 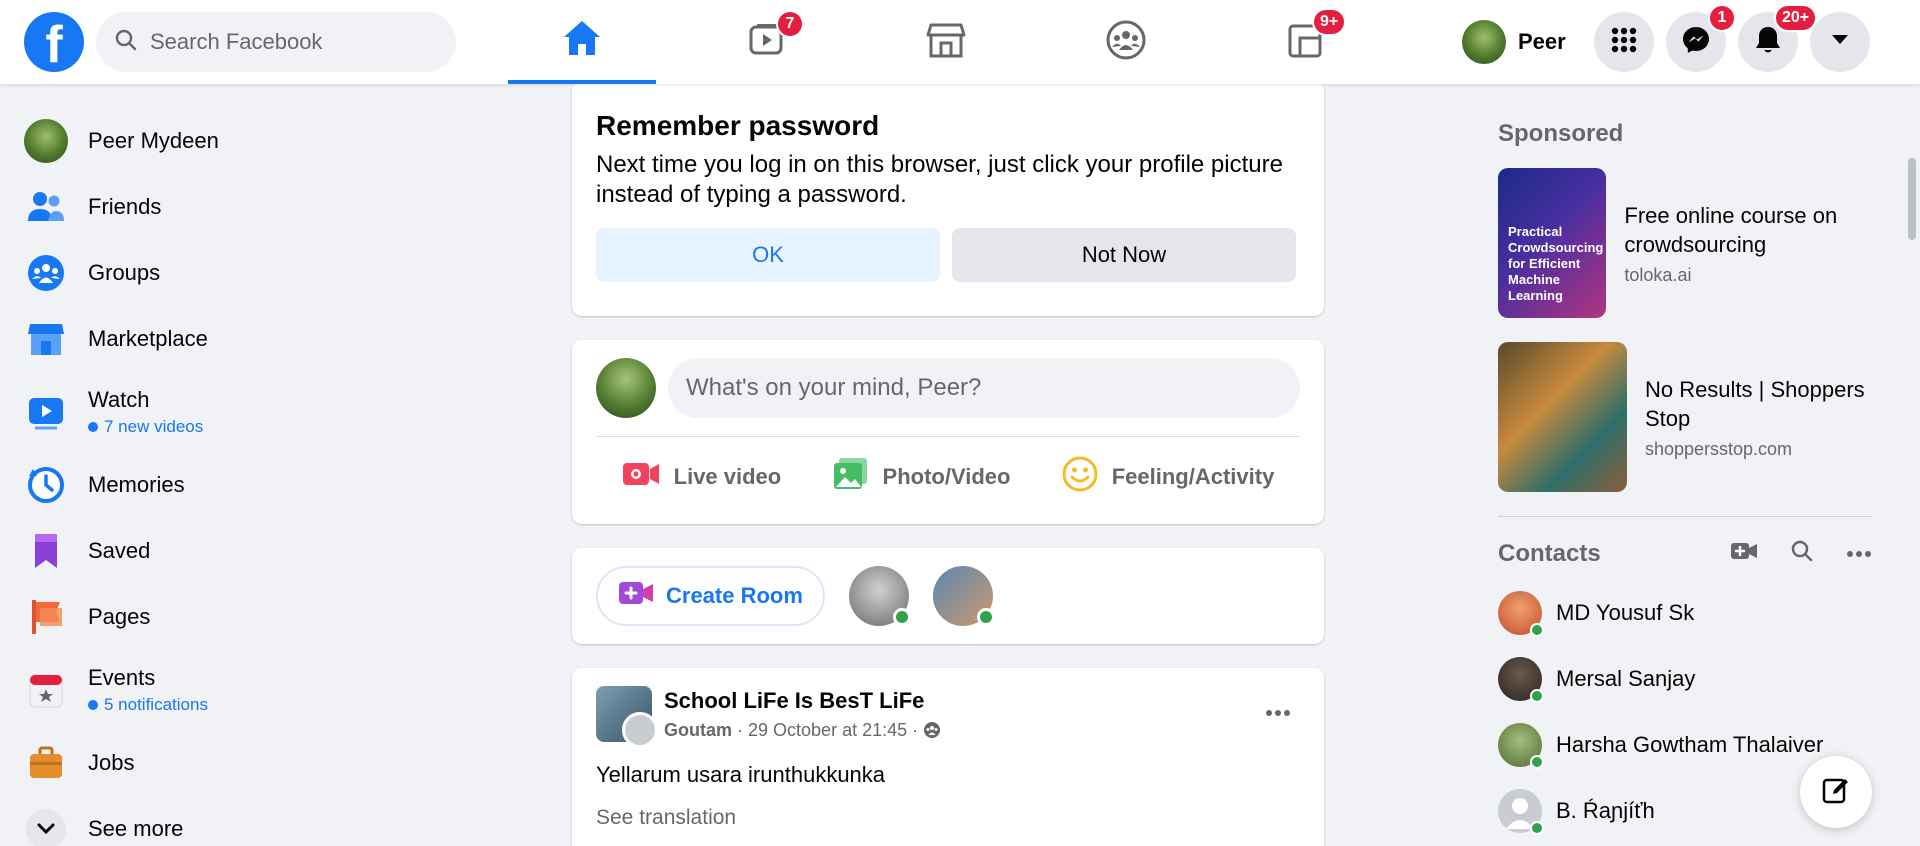 I want to click on create-room-button: Create Room, so click(x=710, y=596).